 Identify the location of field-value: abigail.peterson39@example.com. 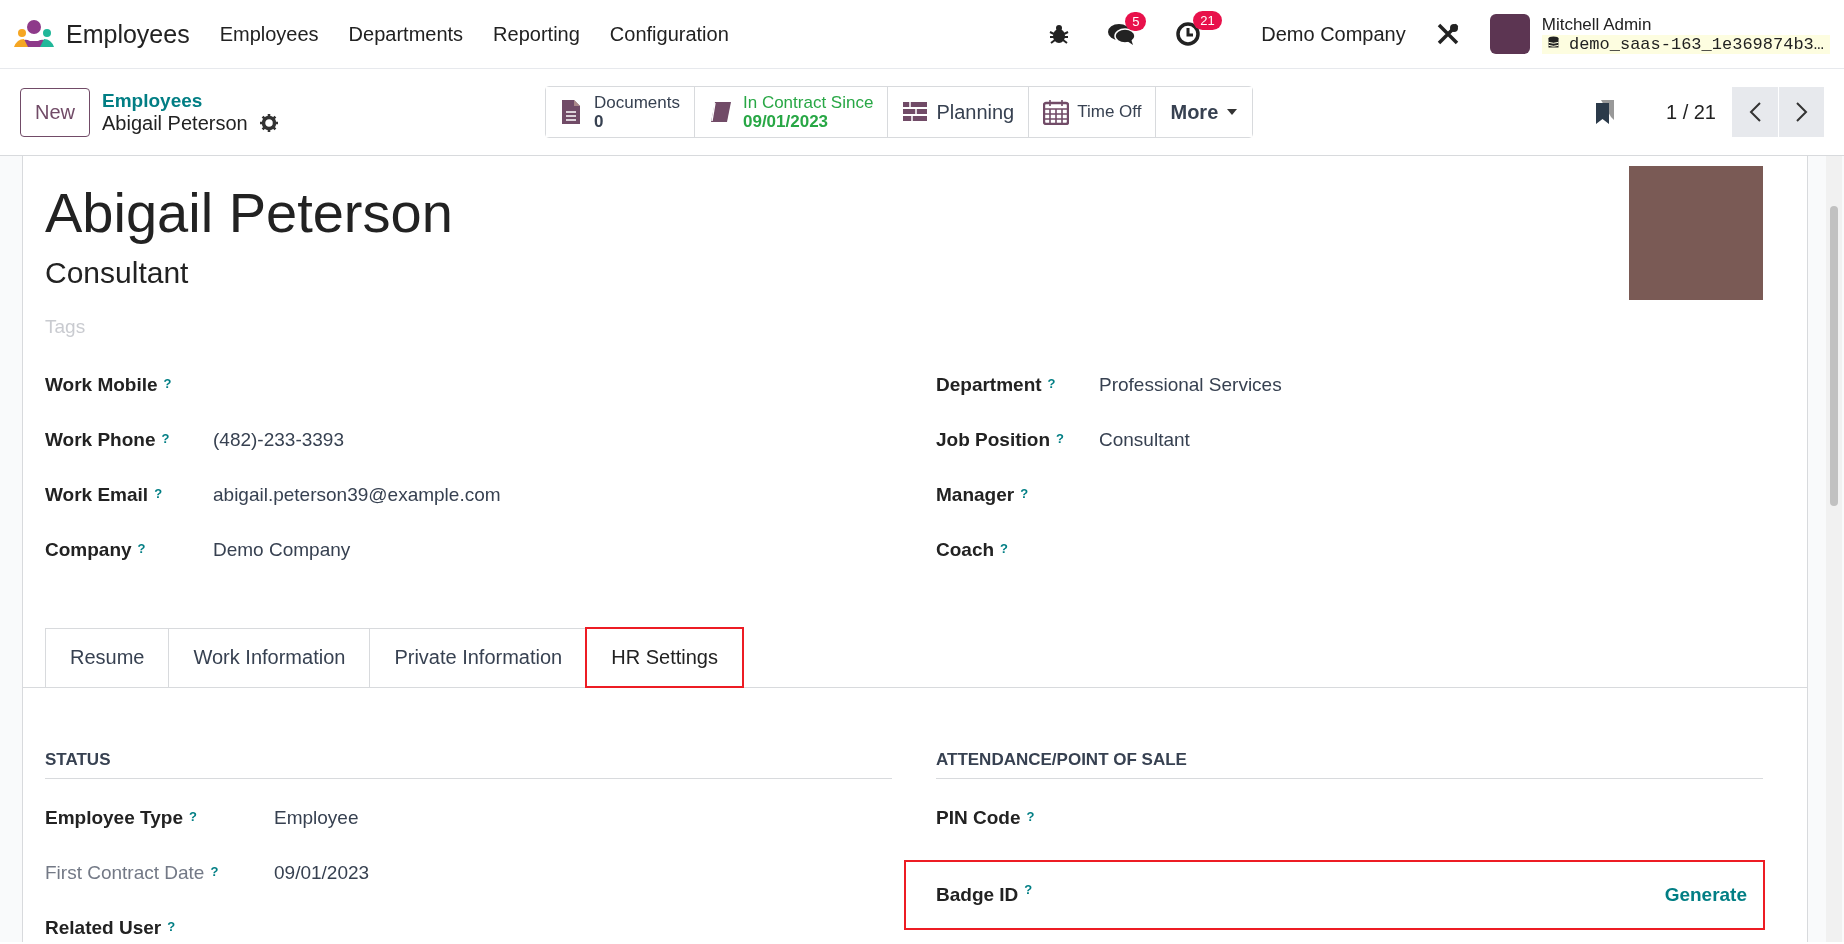
(357, 495).